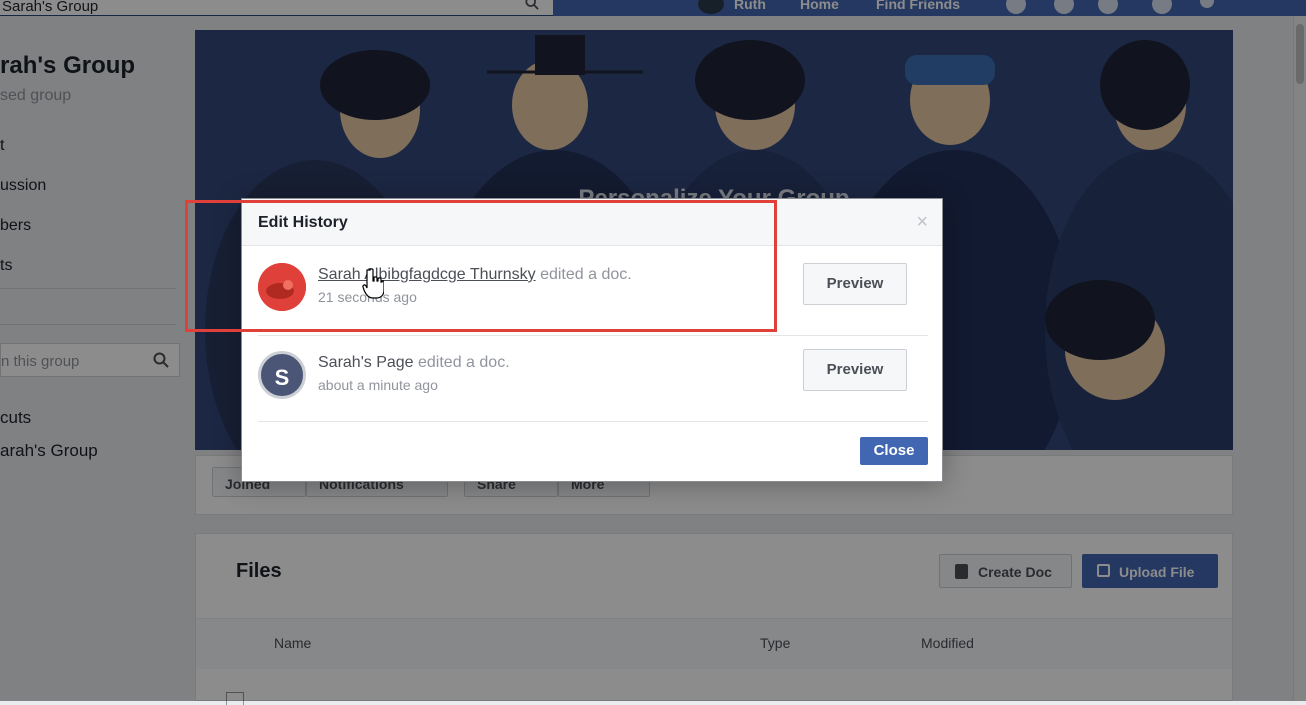 Image resolution: width=1306 pixels, height=705 pixels. Describe the element at coordinates (593, 421) in the screenshot. I see `footer-divider` at that location.